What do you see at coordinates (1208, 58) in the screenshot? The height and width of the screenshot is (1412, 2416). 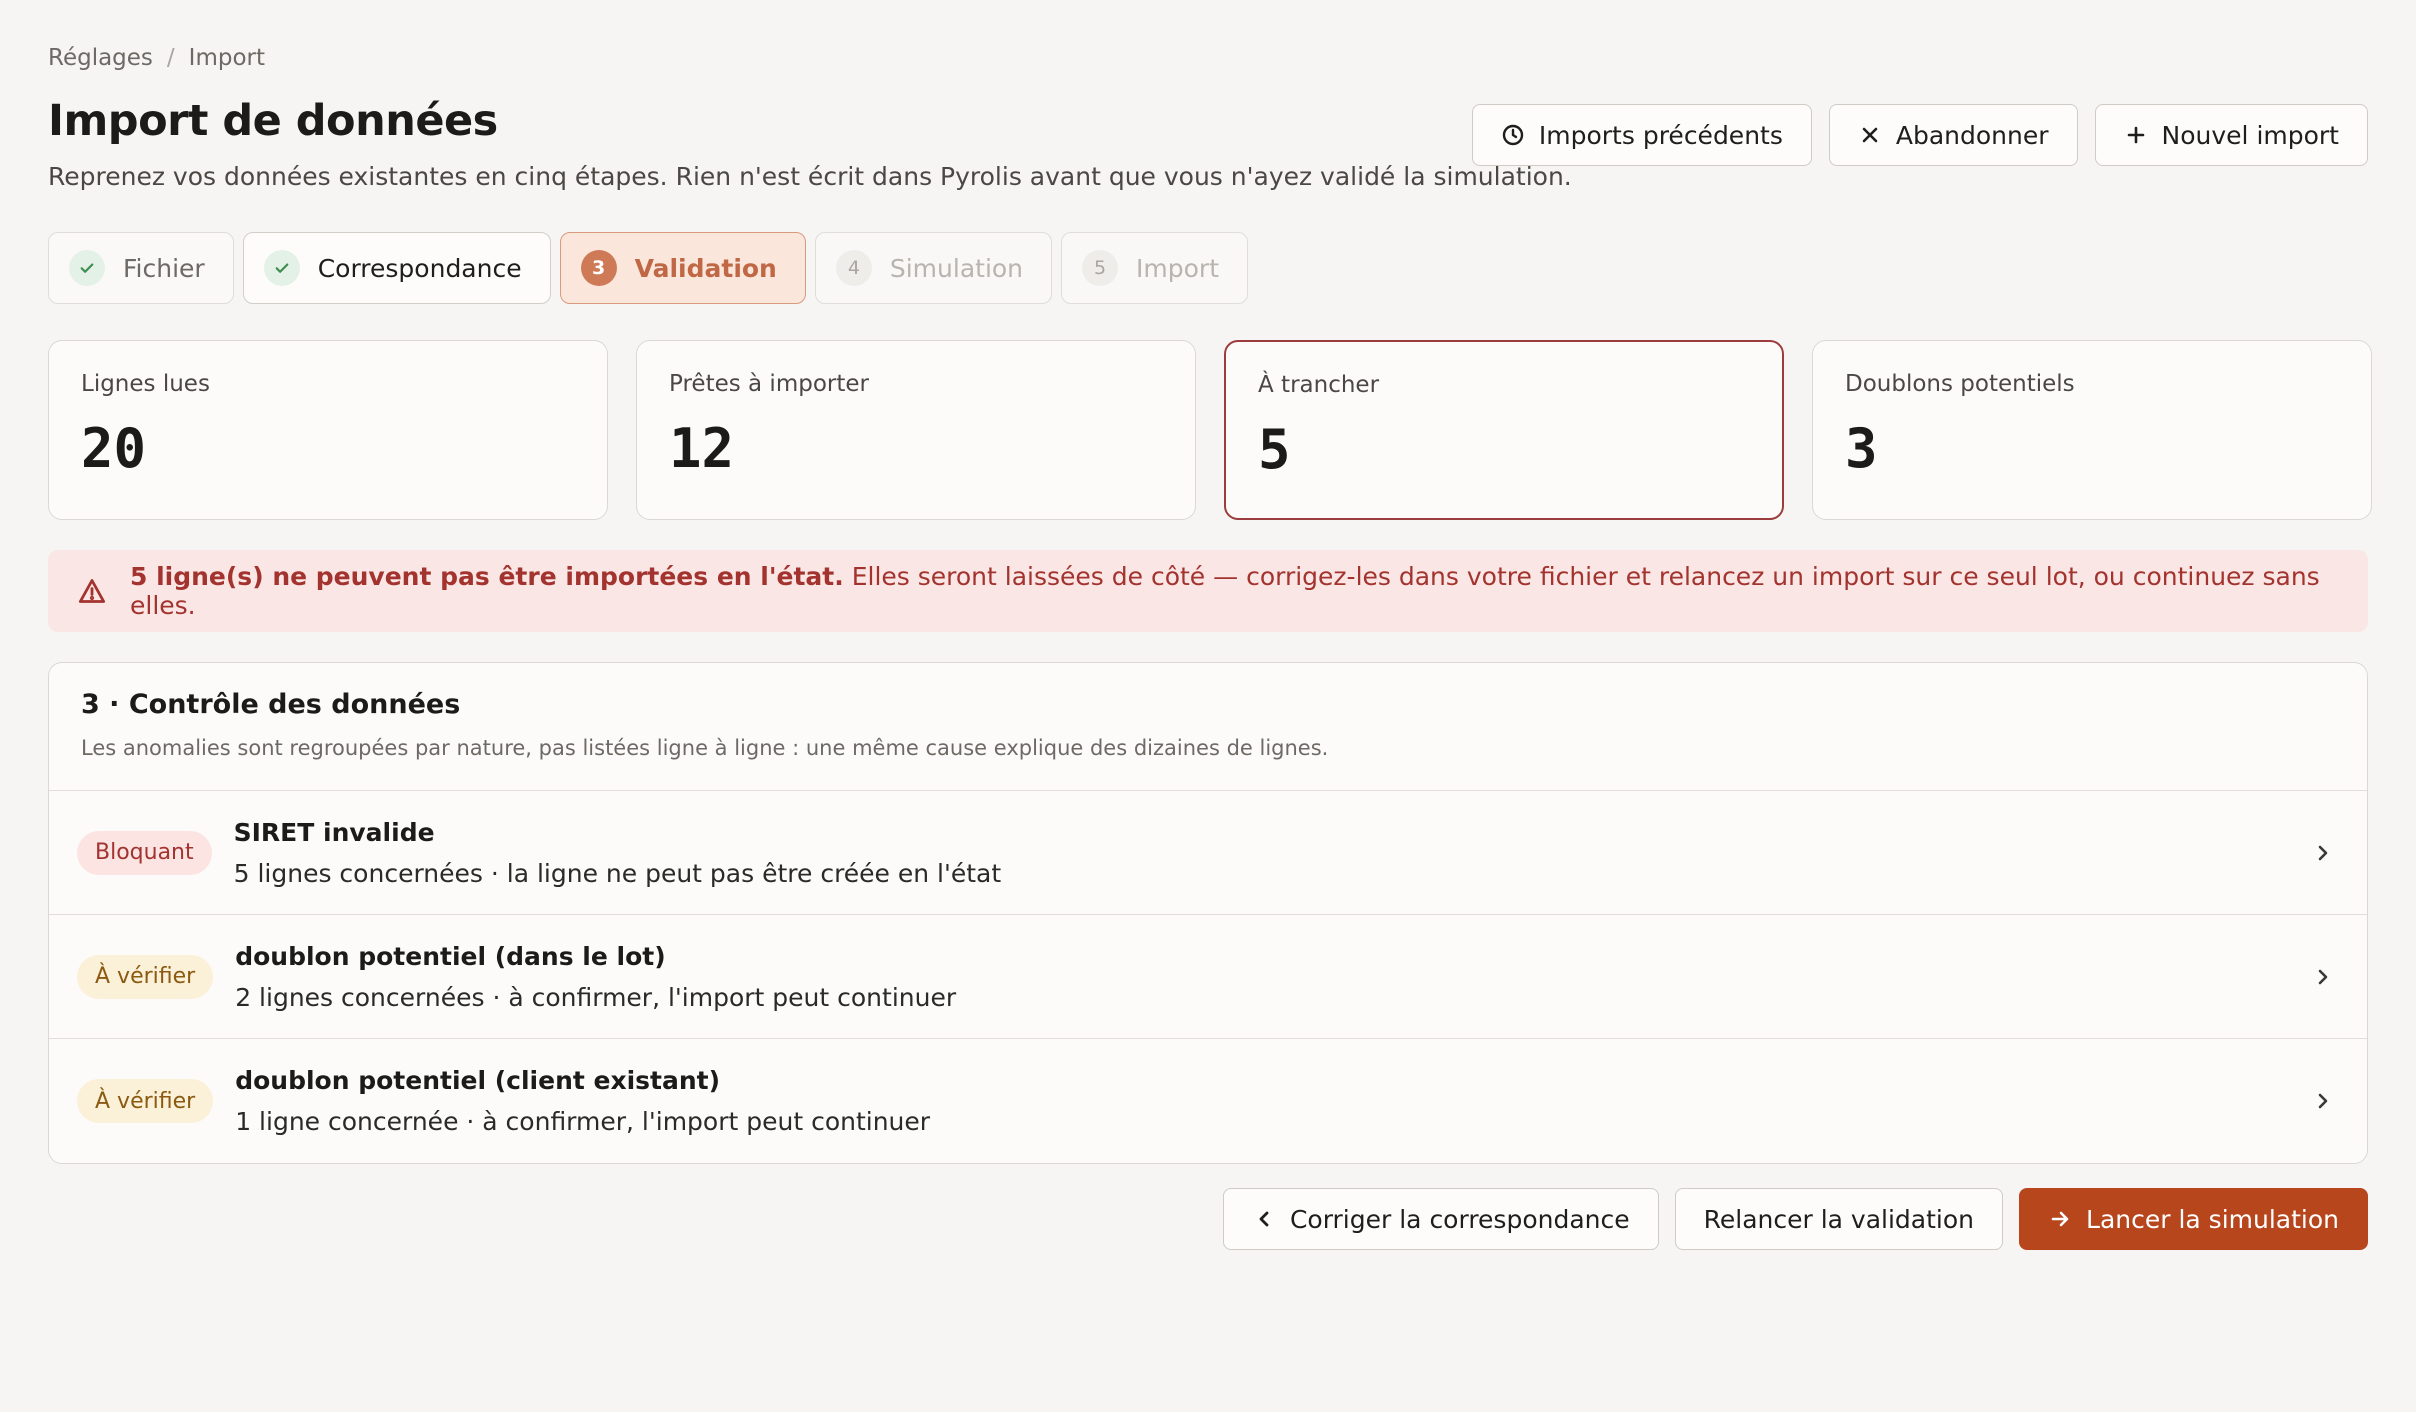 I see `breadcrumb: Réglages / Import` at bounding box center [1208, 58].